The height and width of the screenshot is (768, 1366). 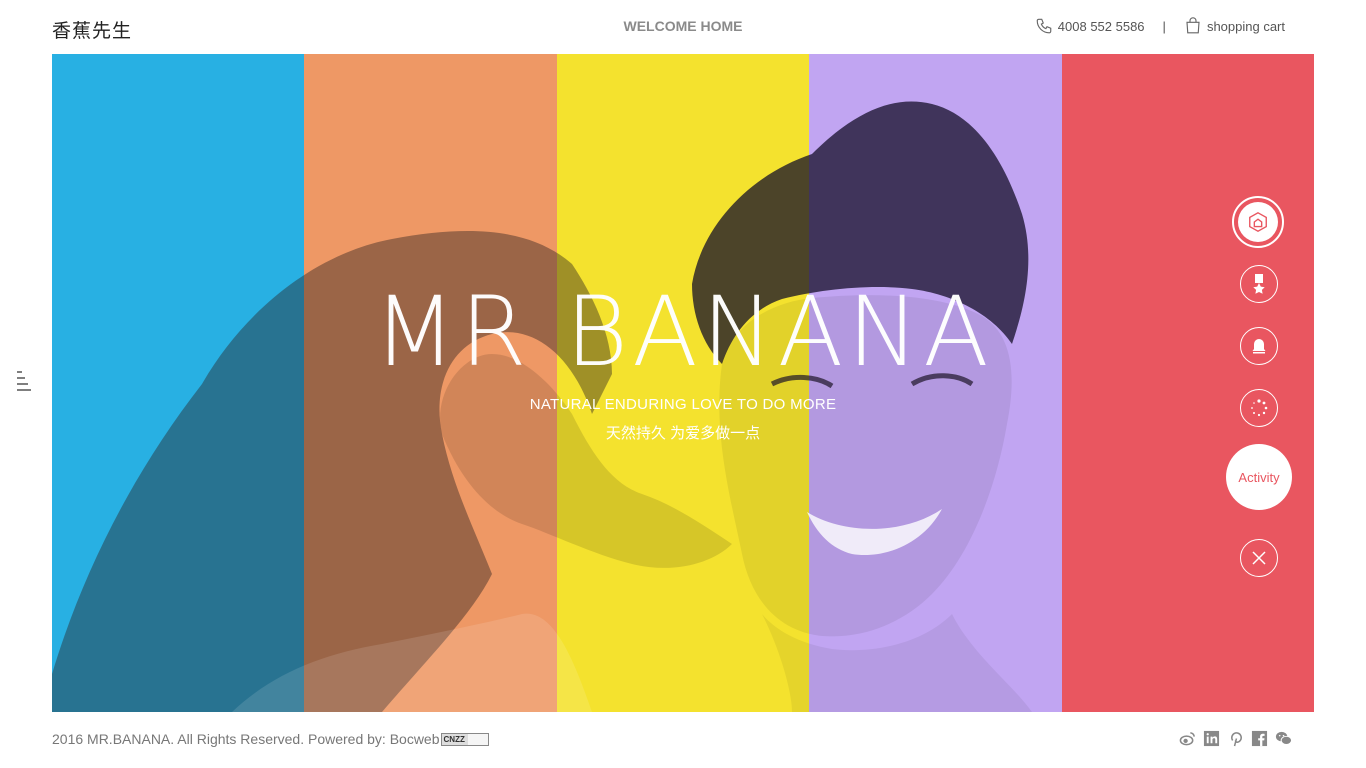 I want to click on side-nav-close-button, so click(x=1259, y=558).